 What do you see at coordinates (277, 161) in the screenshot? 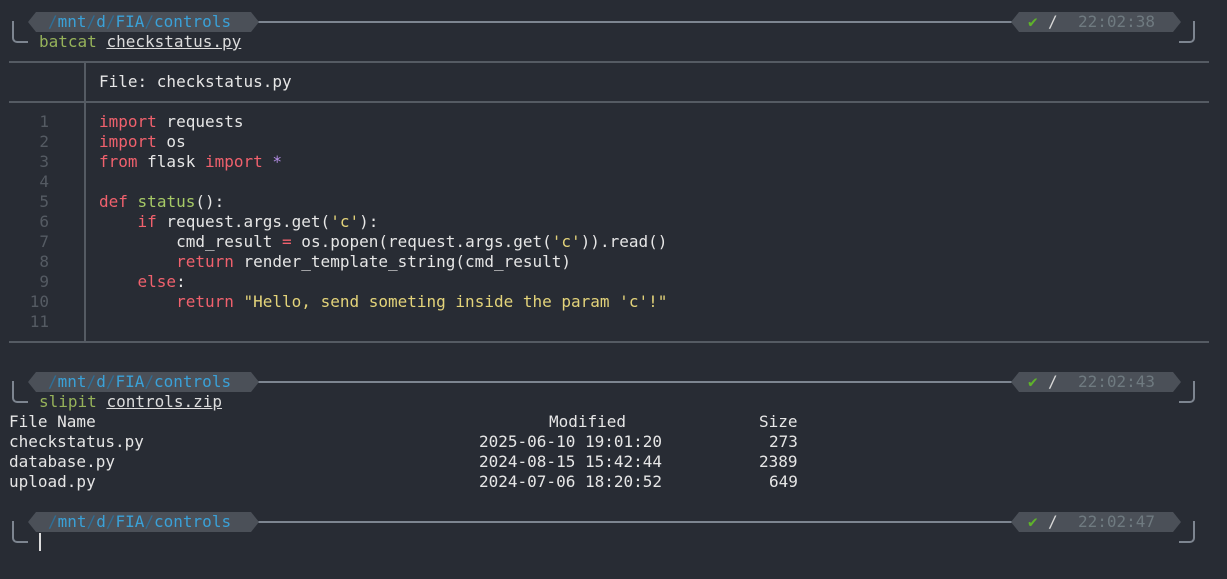
I see `code-token: *` at bounding box center [277, 161].